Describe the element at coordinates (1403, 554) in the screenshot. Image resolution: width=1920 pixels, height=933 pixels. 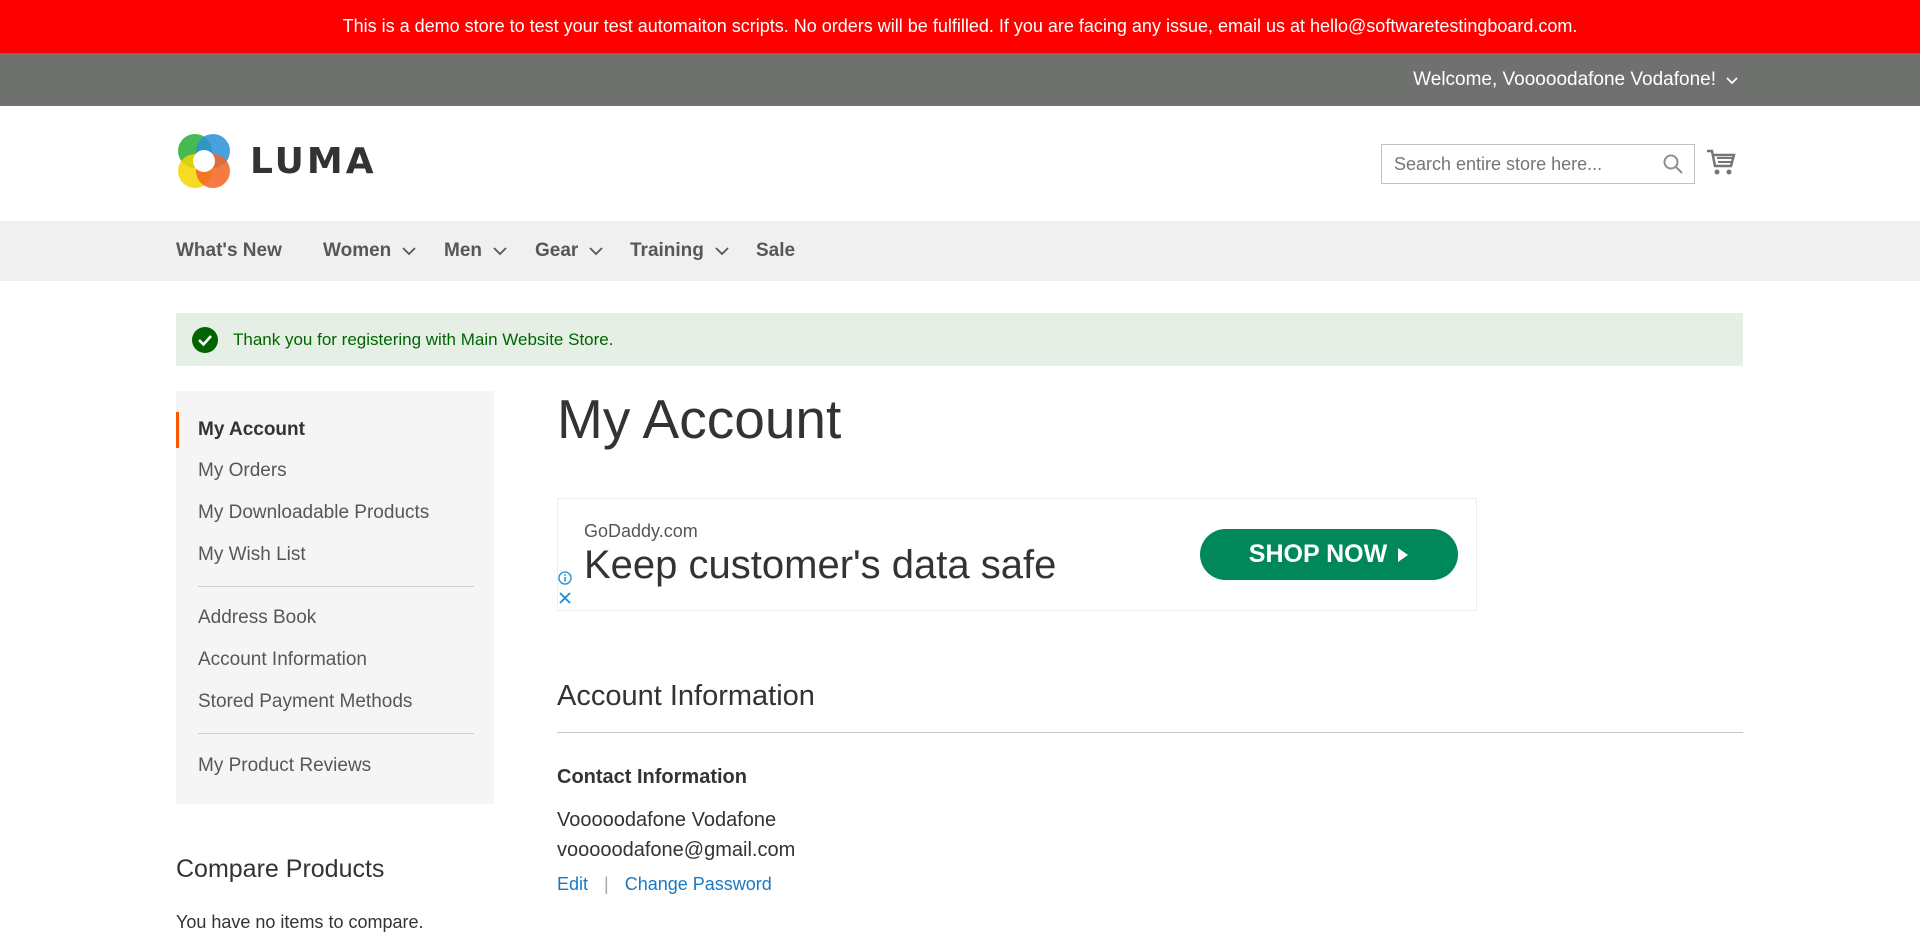
I see `play-arrow-icon` at that location.